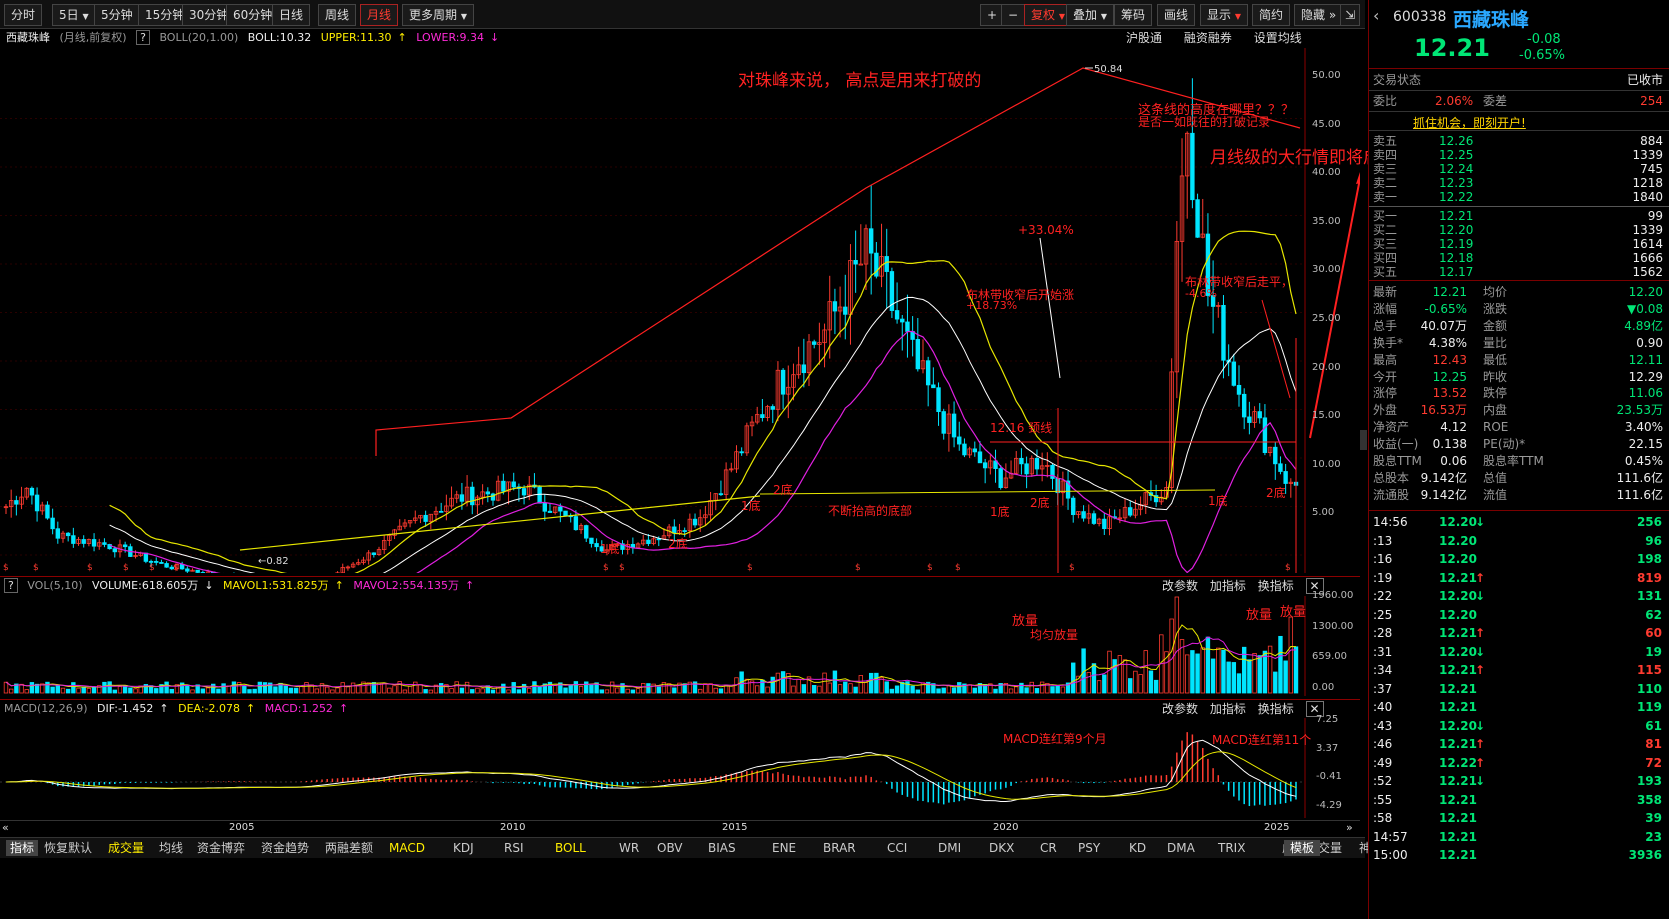 The image size is (1669, 919). Describe the element at coordinates (1319, 15) in the screenshot. I see `hide-panel-button: 隐藏 »` at that location.